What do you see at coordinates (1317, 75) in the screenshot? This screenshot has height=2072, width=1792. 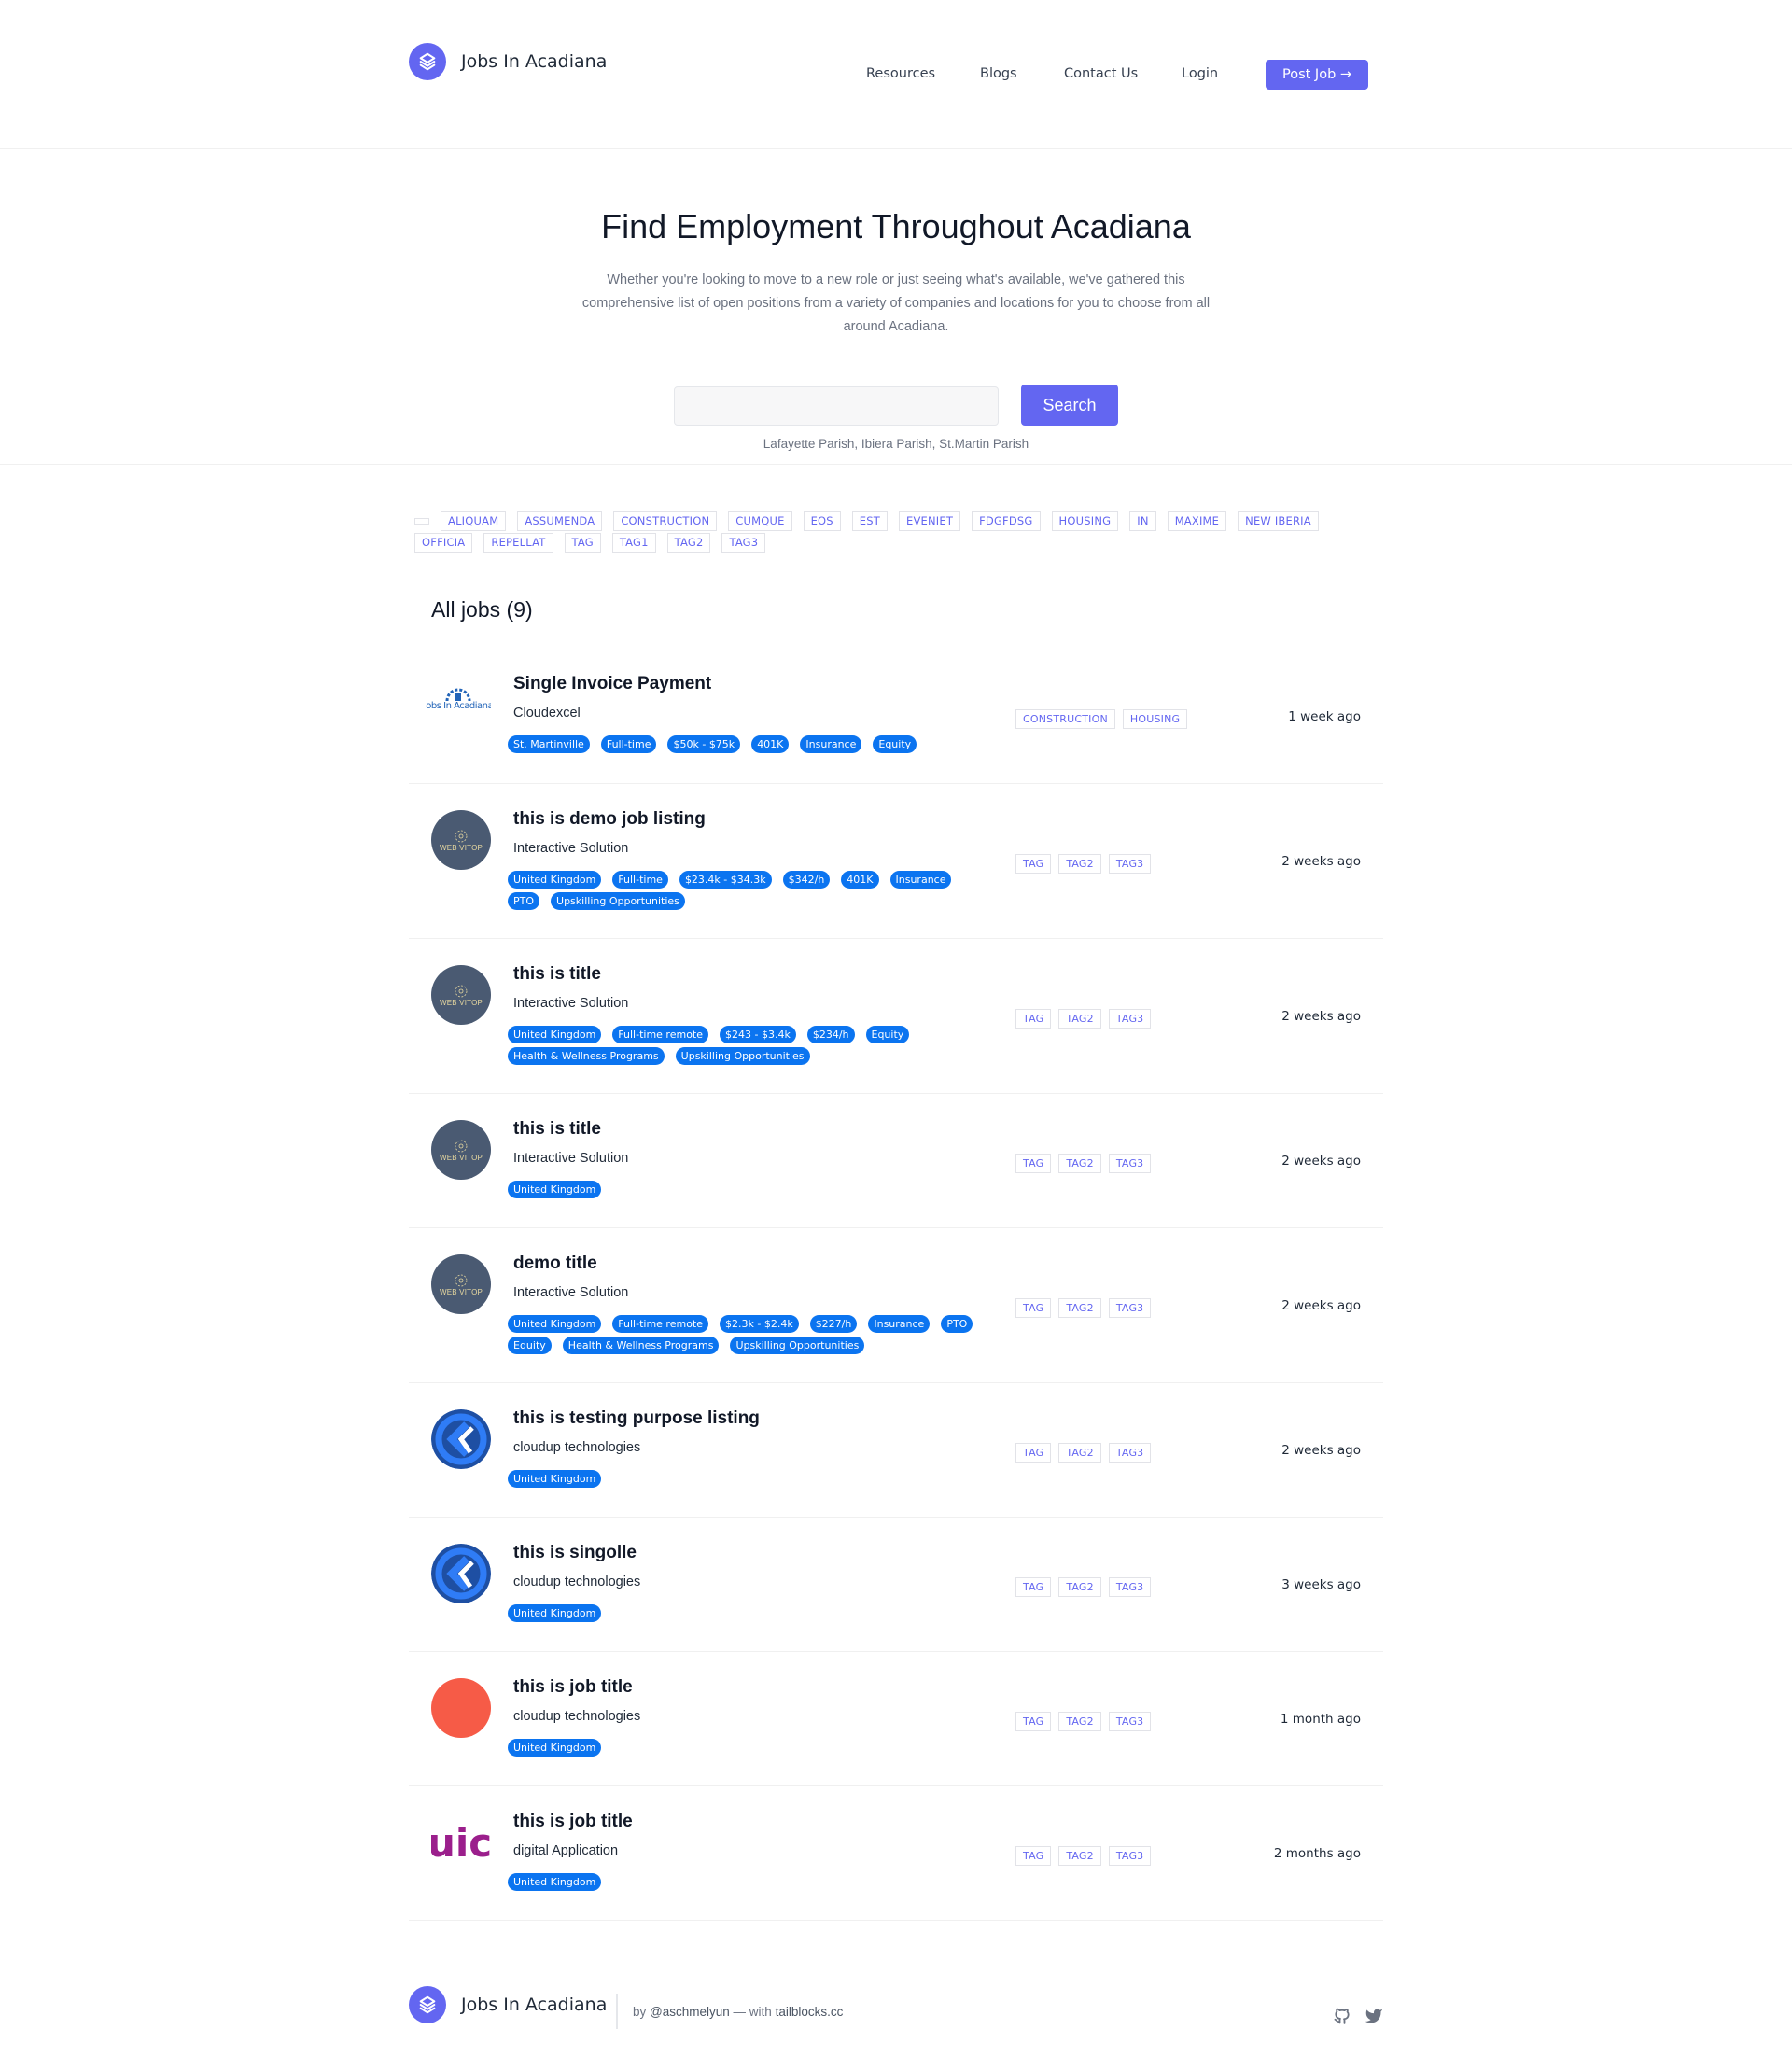 I see `post-job-button: Post Job →` at bounding box center [1317, 75].